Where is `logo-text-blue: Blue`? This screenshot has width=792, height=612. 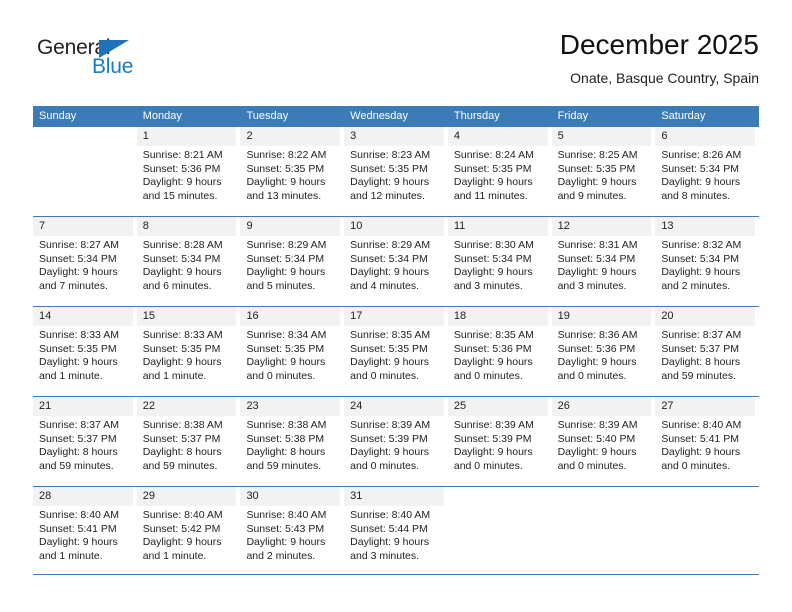 logo-text-blue: Blue is located at coordinates (113, 66).